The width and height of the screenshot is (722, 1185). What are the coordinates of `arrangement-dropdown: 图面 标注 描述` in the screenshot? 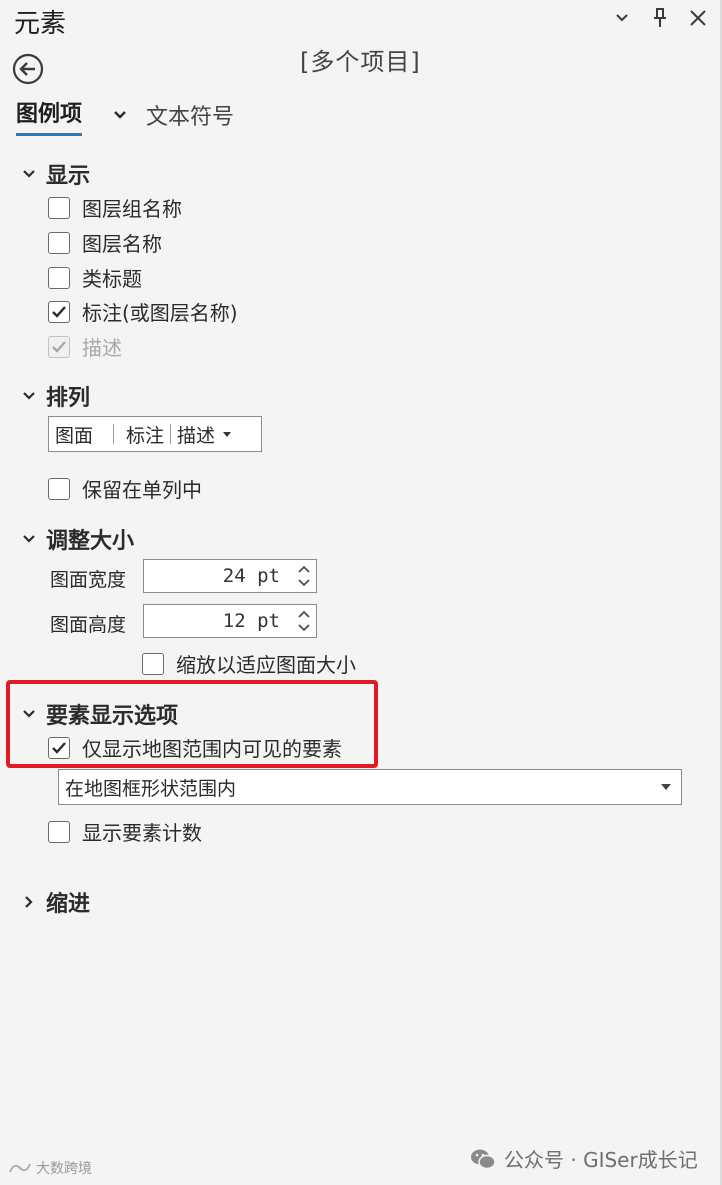 It's located at (155, 434).